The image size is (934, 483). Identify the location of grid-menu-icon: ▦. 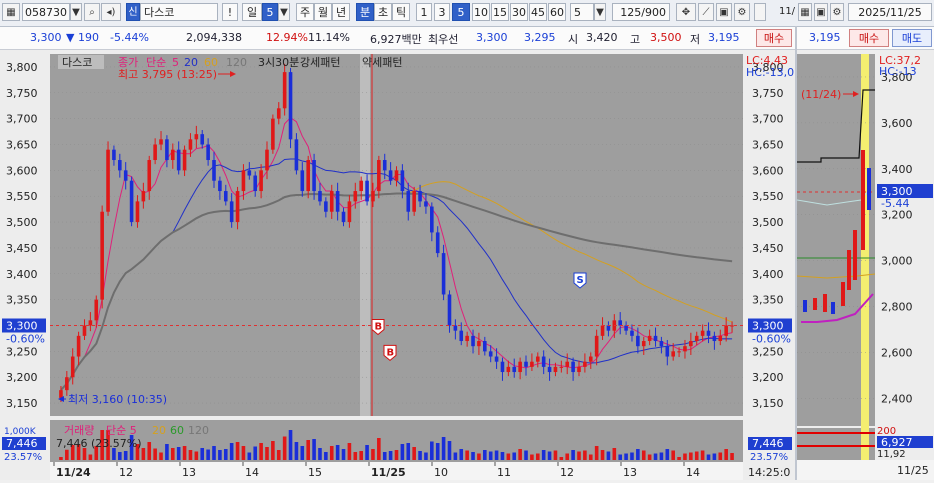
(11, 12).